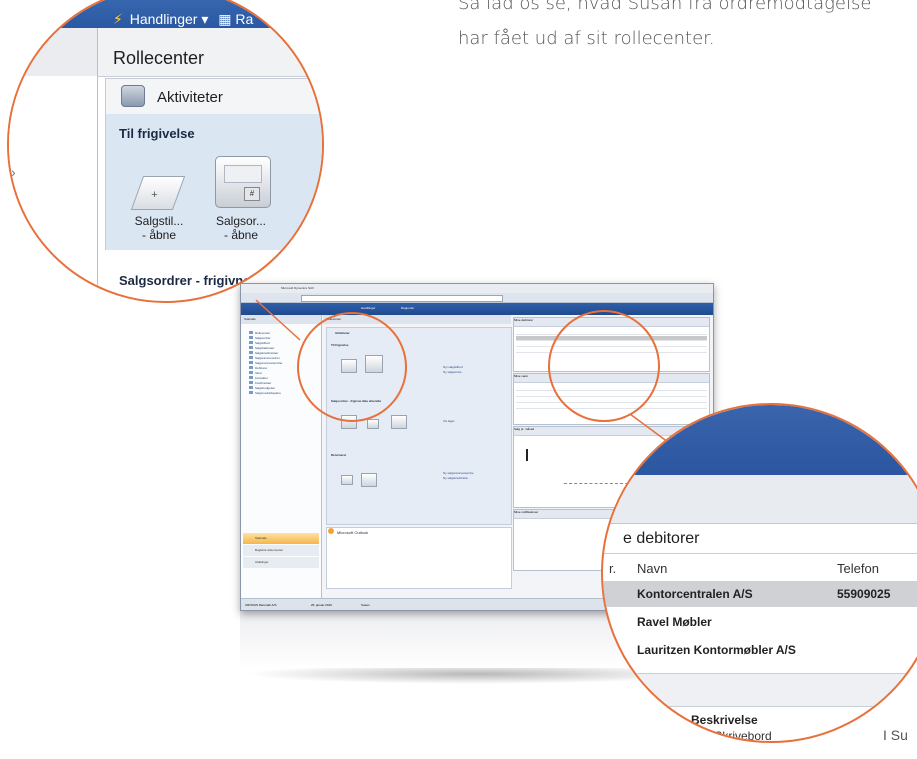 This screenshot has width=917, height=759. Describe the element at coordinates (255, 373) in the screenshot. I see `nav-item: Varer` at that location.